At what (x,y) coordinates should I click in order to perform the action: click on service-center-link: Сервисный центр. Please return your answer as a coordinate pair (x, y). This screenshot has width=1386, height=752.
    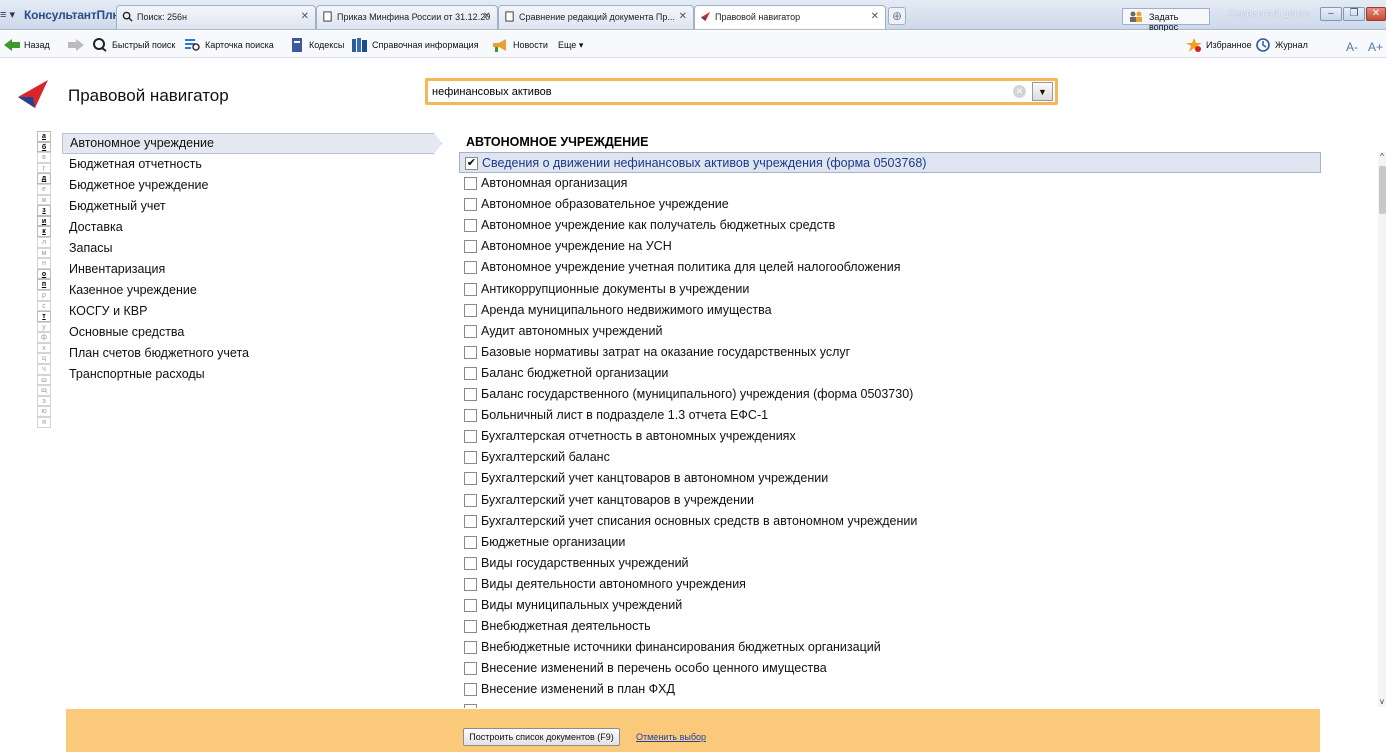
    Looking at the image, I should click on (1262, 14).